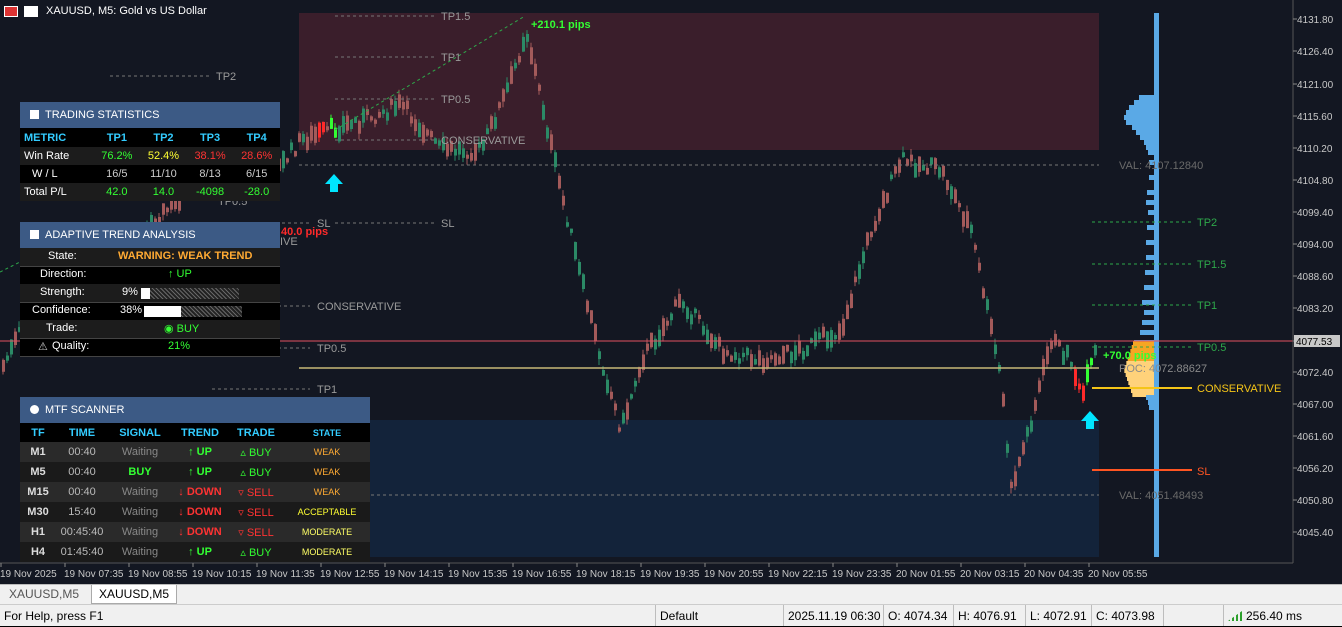 The width and height of the screenshot is (1342, 627). I want to click on state-label: State:, so click(62, 256).